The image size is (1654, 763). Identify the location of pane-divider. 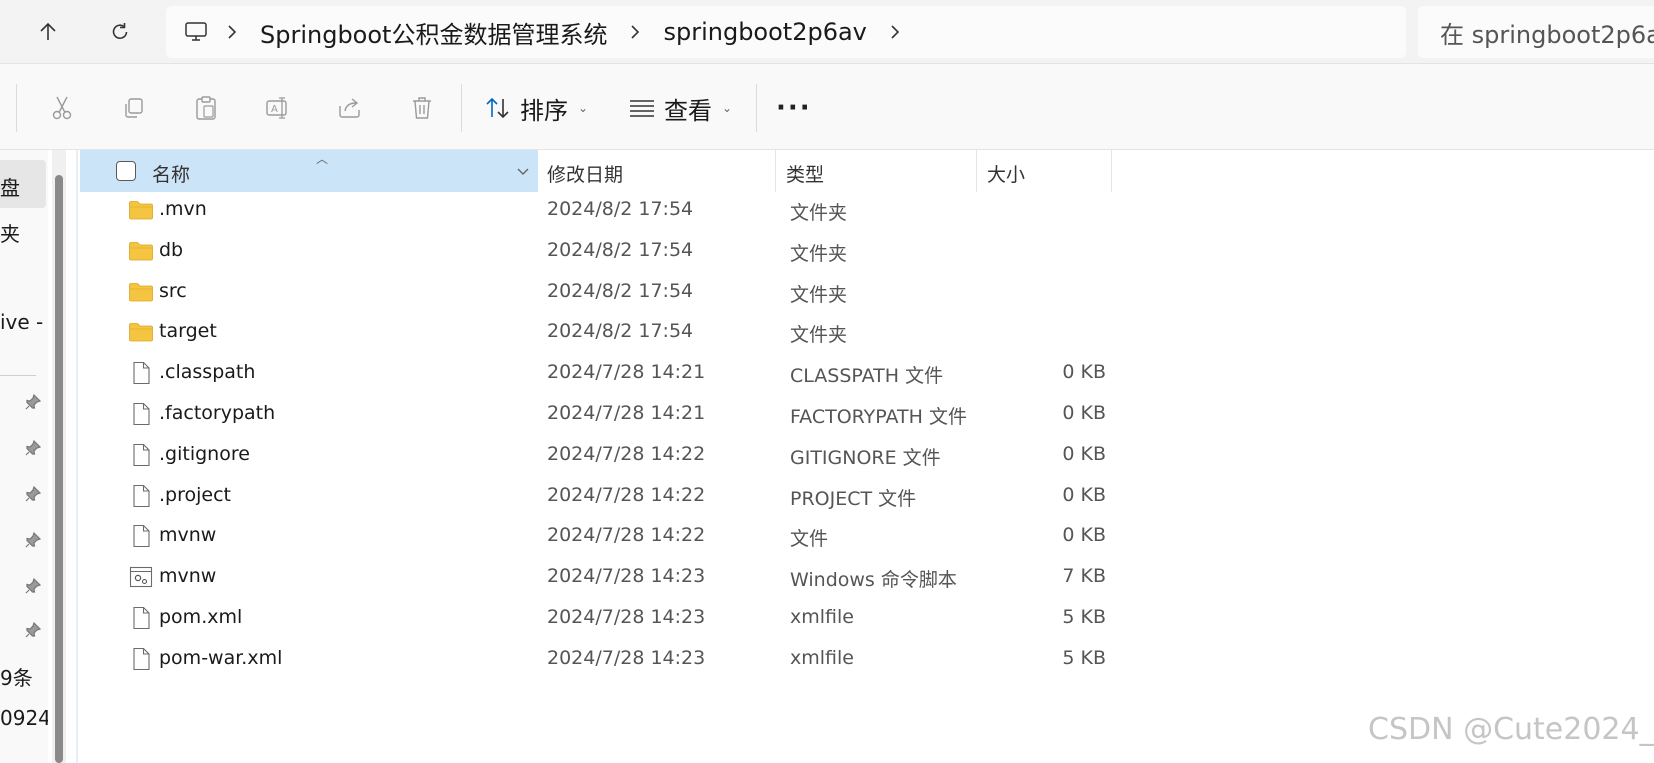
(77, 456).